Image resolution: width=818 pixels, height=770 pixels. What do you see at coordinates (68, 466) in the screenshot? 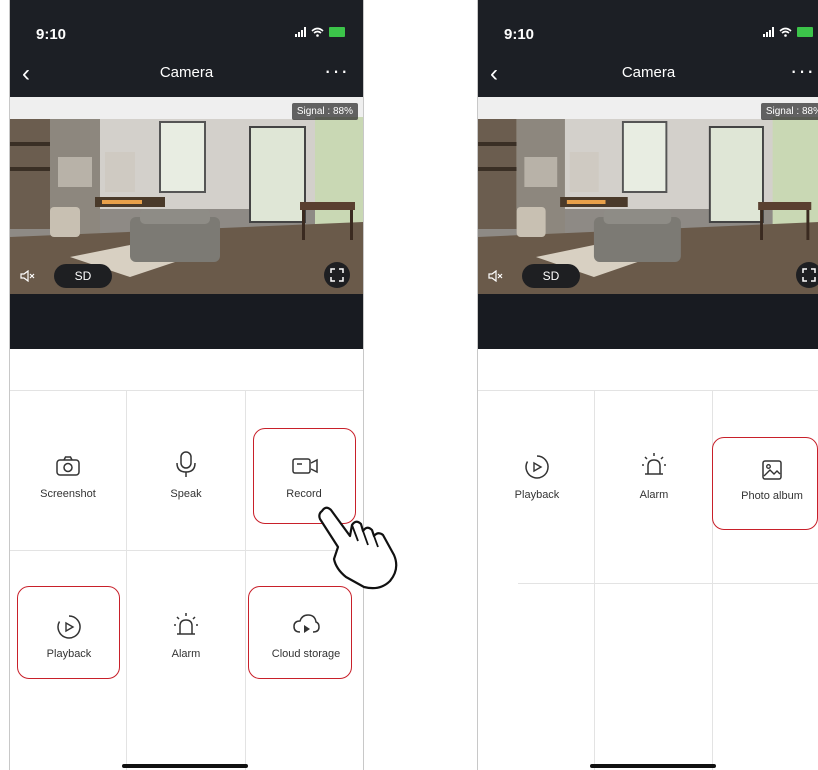
I see `camera-icon` at bounding box center [68, 466].